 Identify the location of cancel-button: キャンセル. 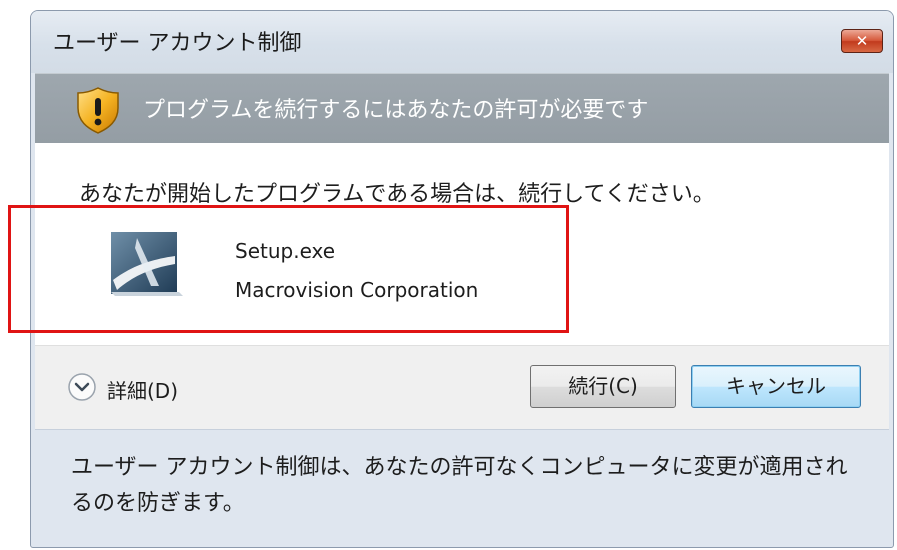
(776, 386).